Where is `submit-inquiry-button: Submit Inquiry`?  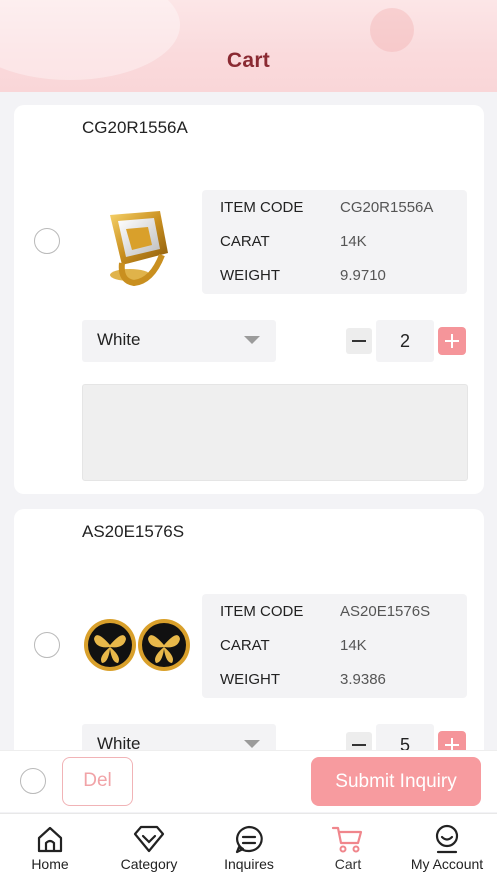 submit-inquiry-button: Submit Inquiry is located at coordinates (396, 781).